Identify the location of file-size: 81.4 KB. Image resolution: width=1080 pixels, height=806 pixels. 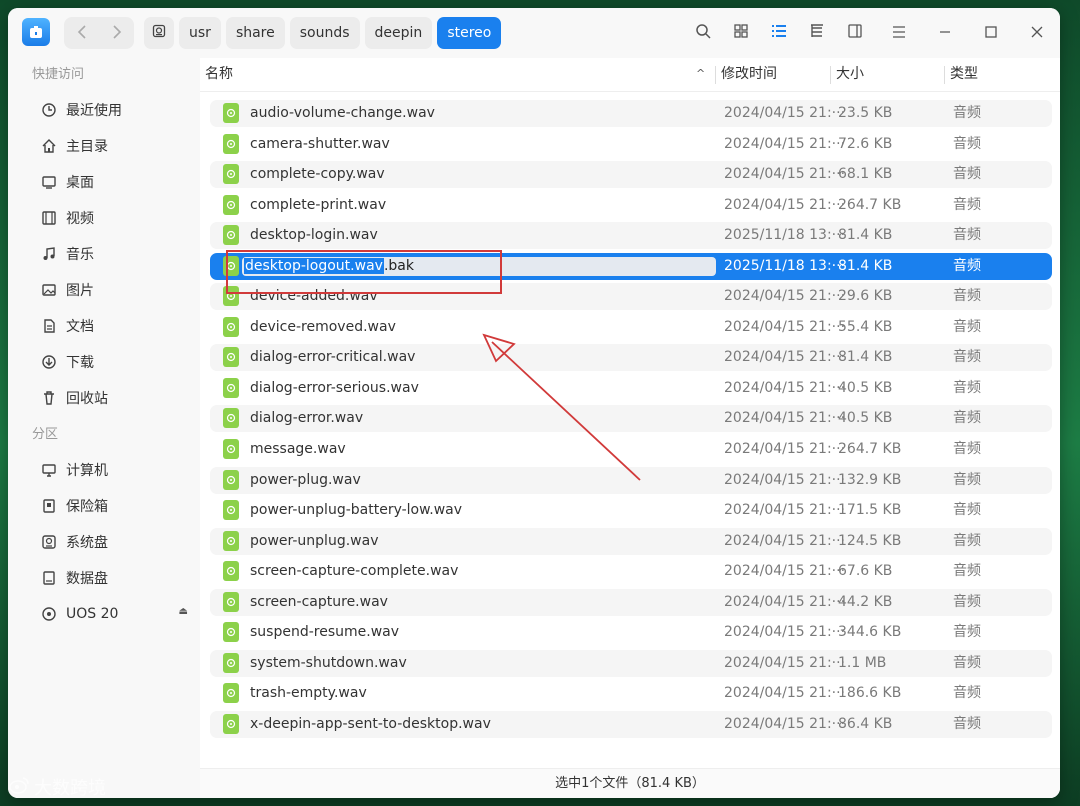
(865, 235).